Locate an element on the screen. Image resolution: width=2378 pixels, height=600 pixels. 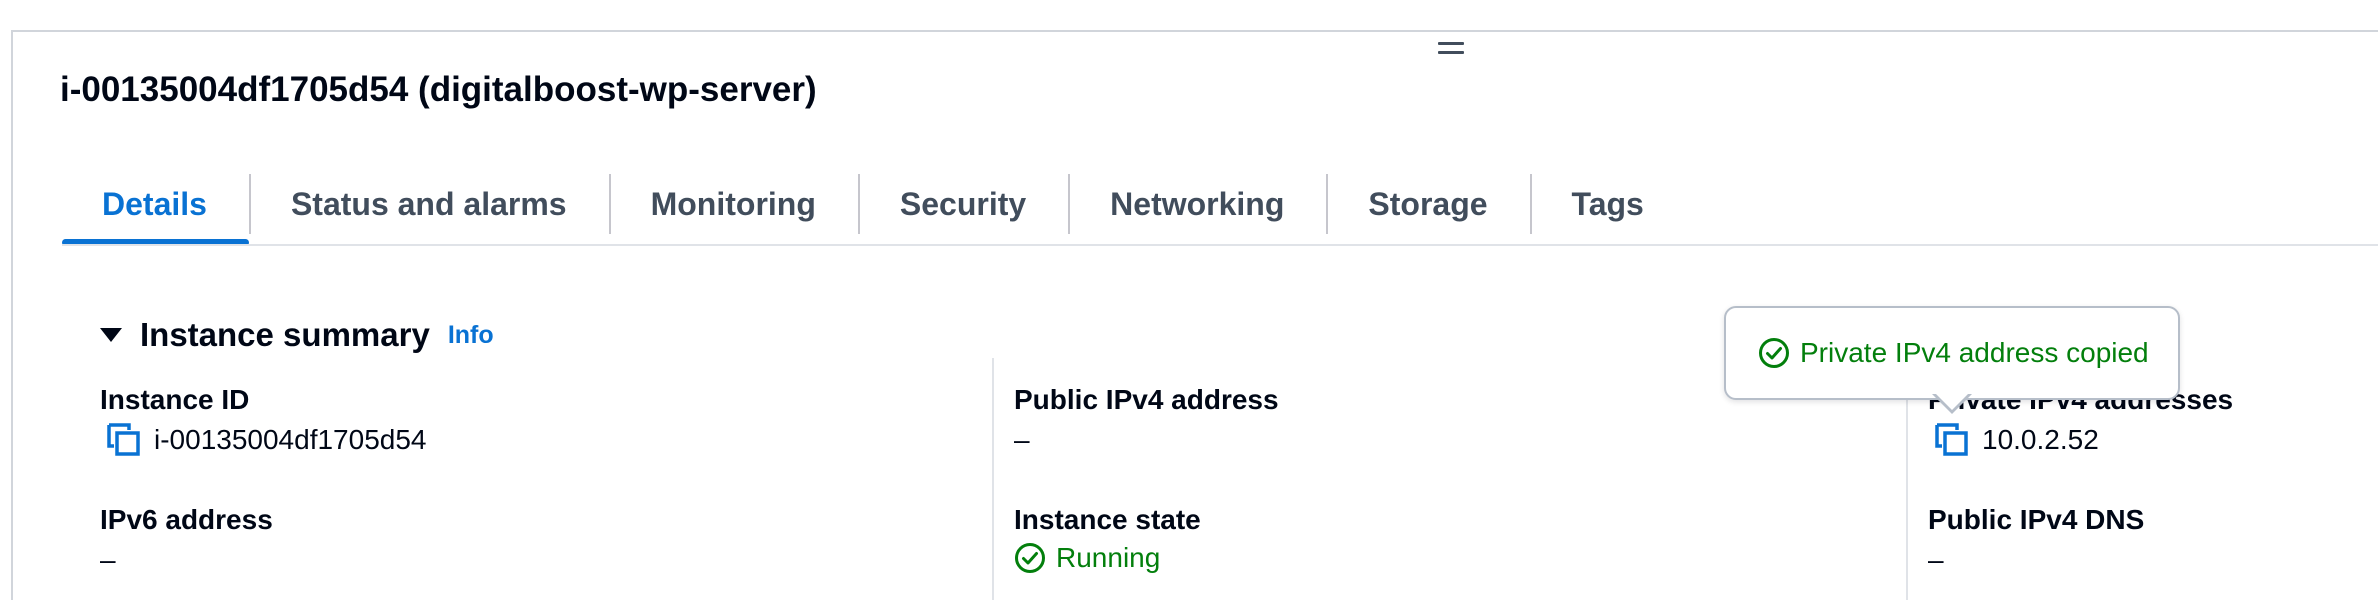
resize-handle is located at coordinates (1451, 49).